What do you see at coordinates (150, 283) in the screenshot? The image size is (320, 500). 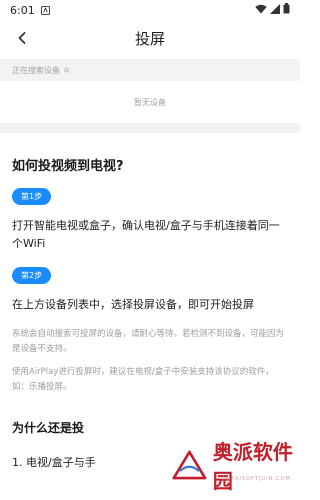 I see `step-2: 第2步 在上方设备列表中，选择投屏设备，即可开始投屏` at bounding box center [150, 283].